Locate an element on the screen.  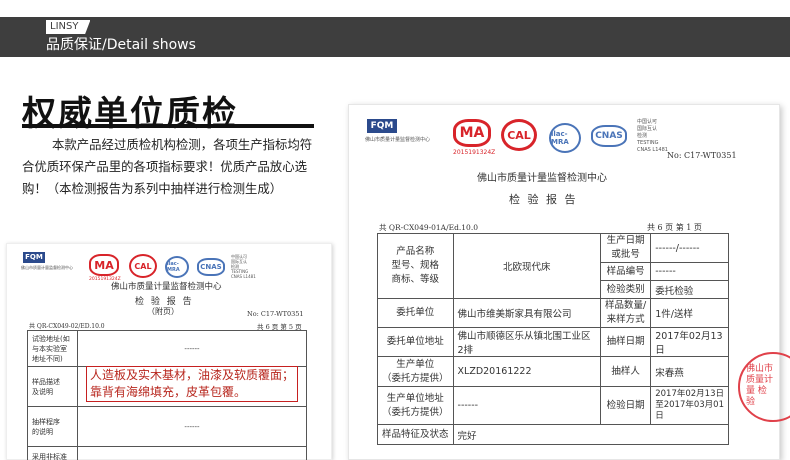
highlight-line-1: 人造板及实木基材，油漆及软质覆面； is located at coordinates (192, 375).